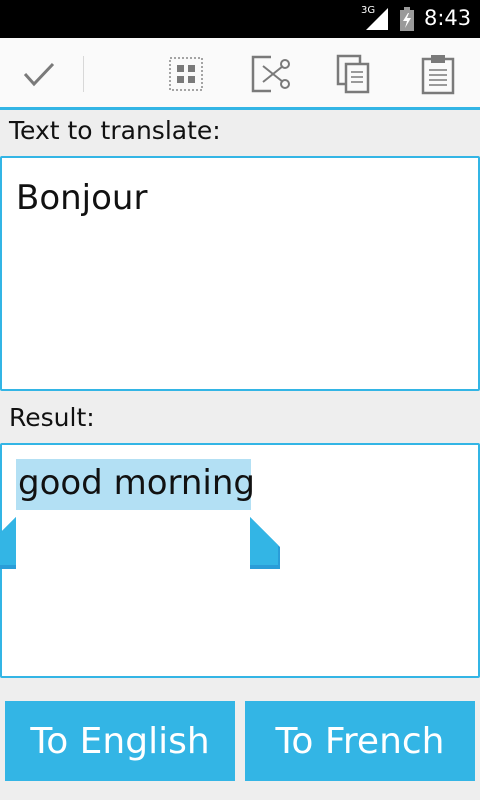  I want to click on done-button, so click(39, 74).